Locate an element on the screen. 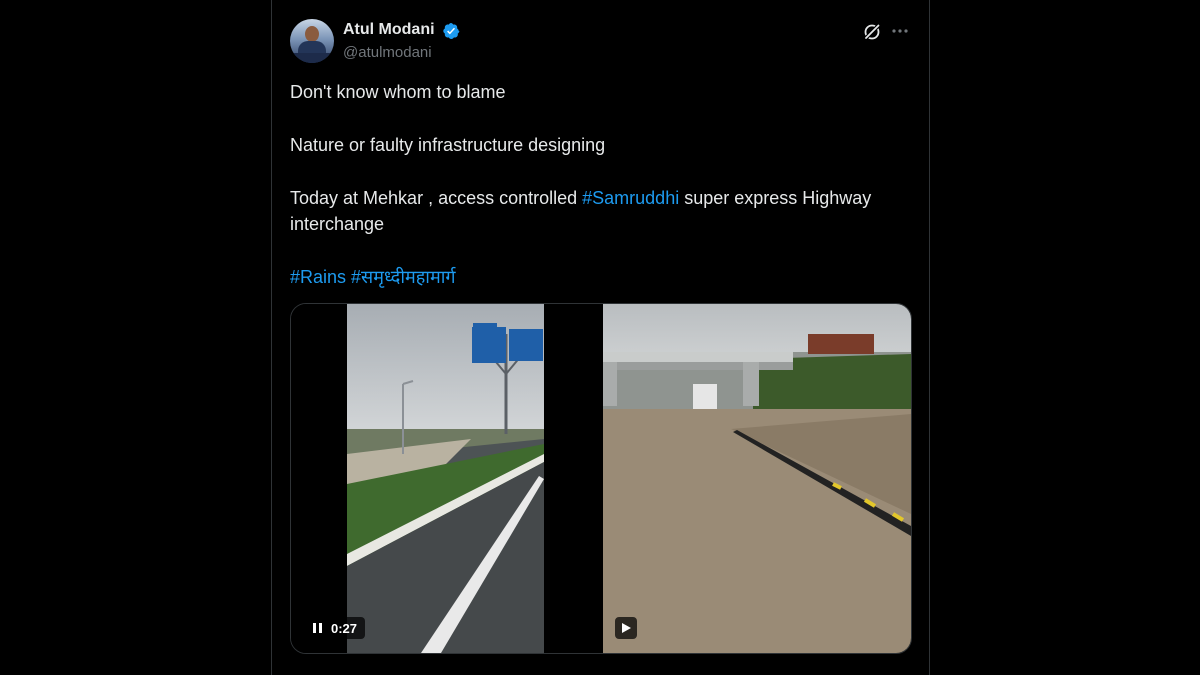 The width and height of the screenshot is (1200, 675). author-handle: @atulmodani is located at coordinates (387, 52).